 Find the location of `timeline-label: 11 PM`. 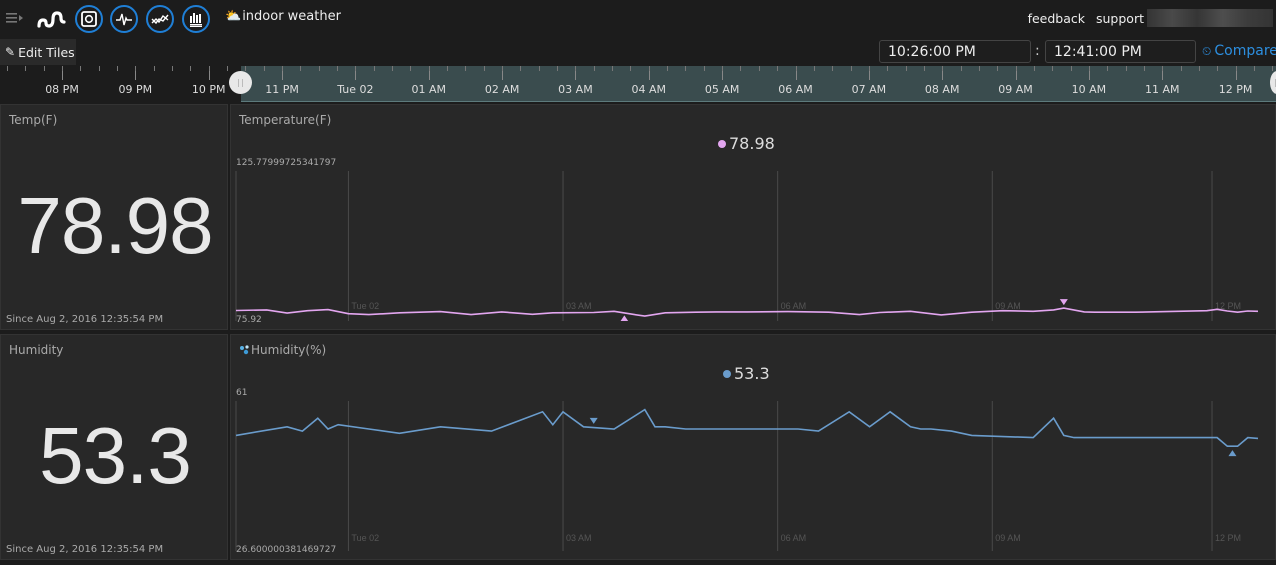

timeline-label: 11 PM is located at coordinates (282, 89).